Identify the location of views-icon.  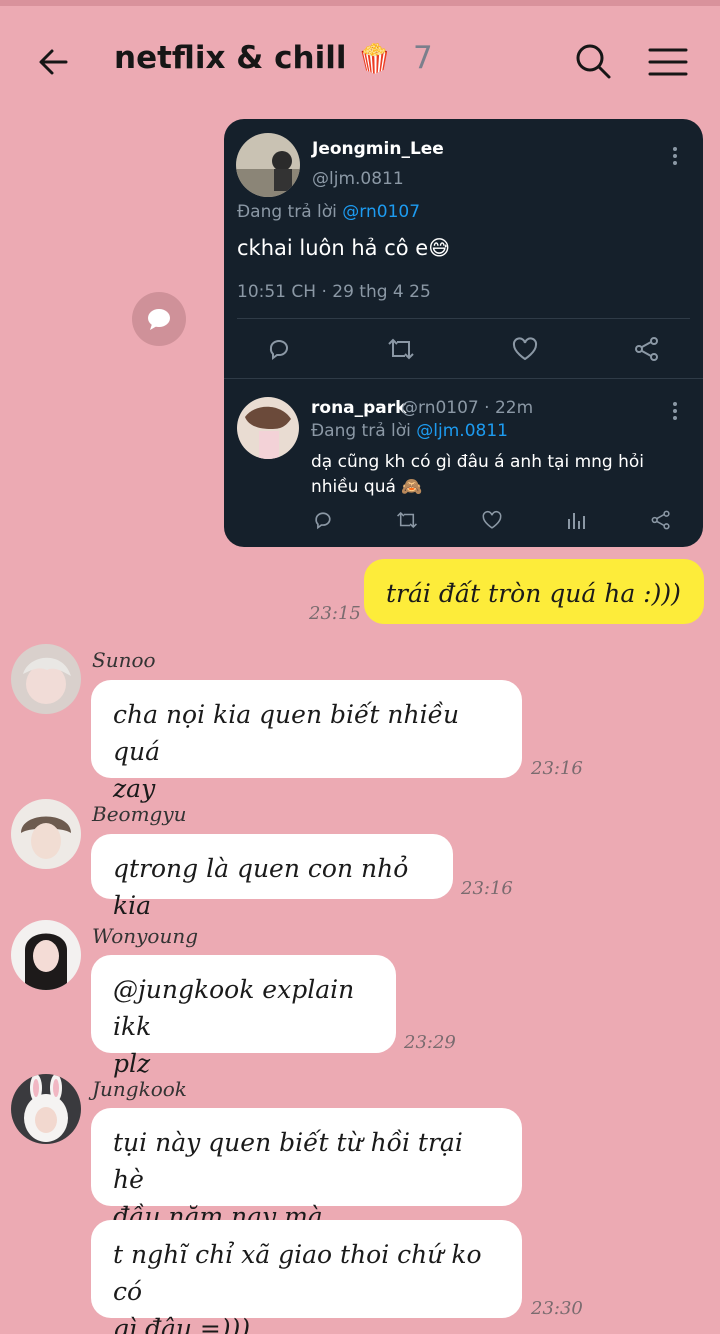
(577, 522).